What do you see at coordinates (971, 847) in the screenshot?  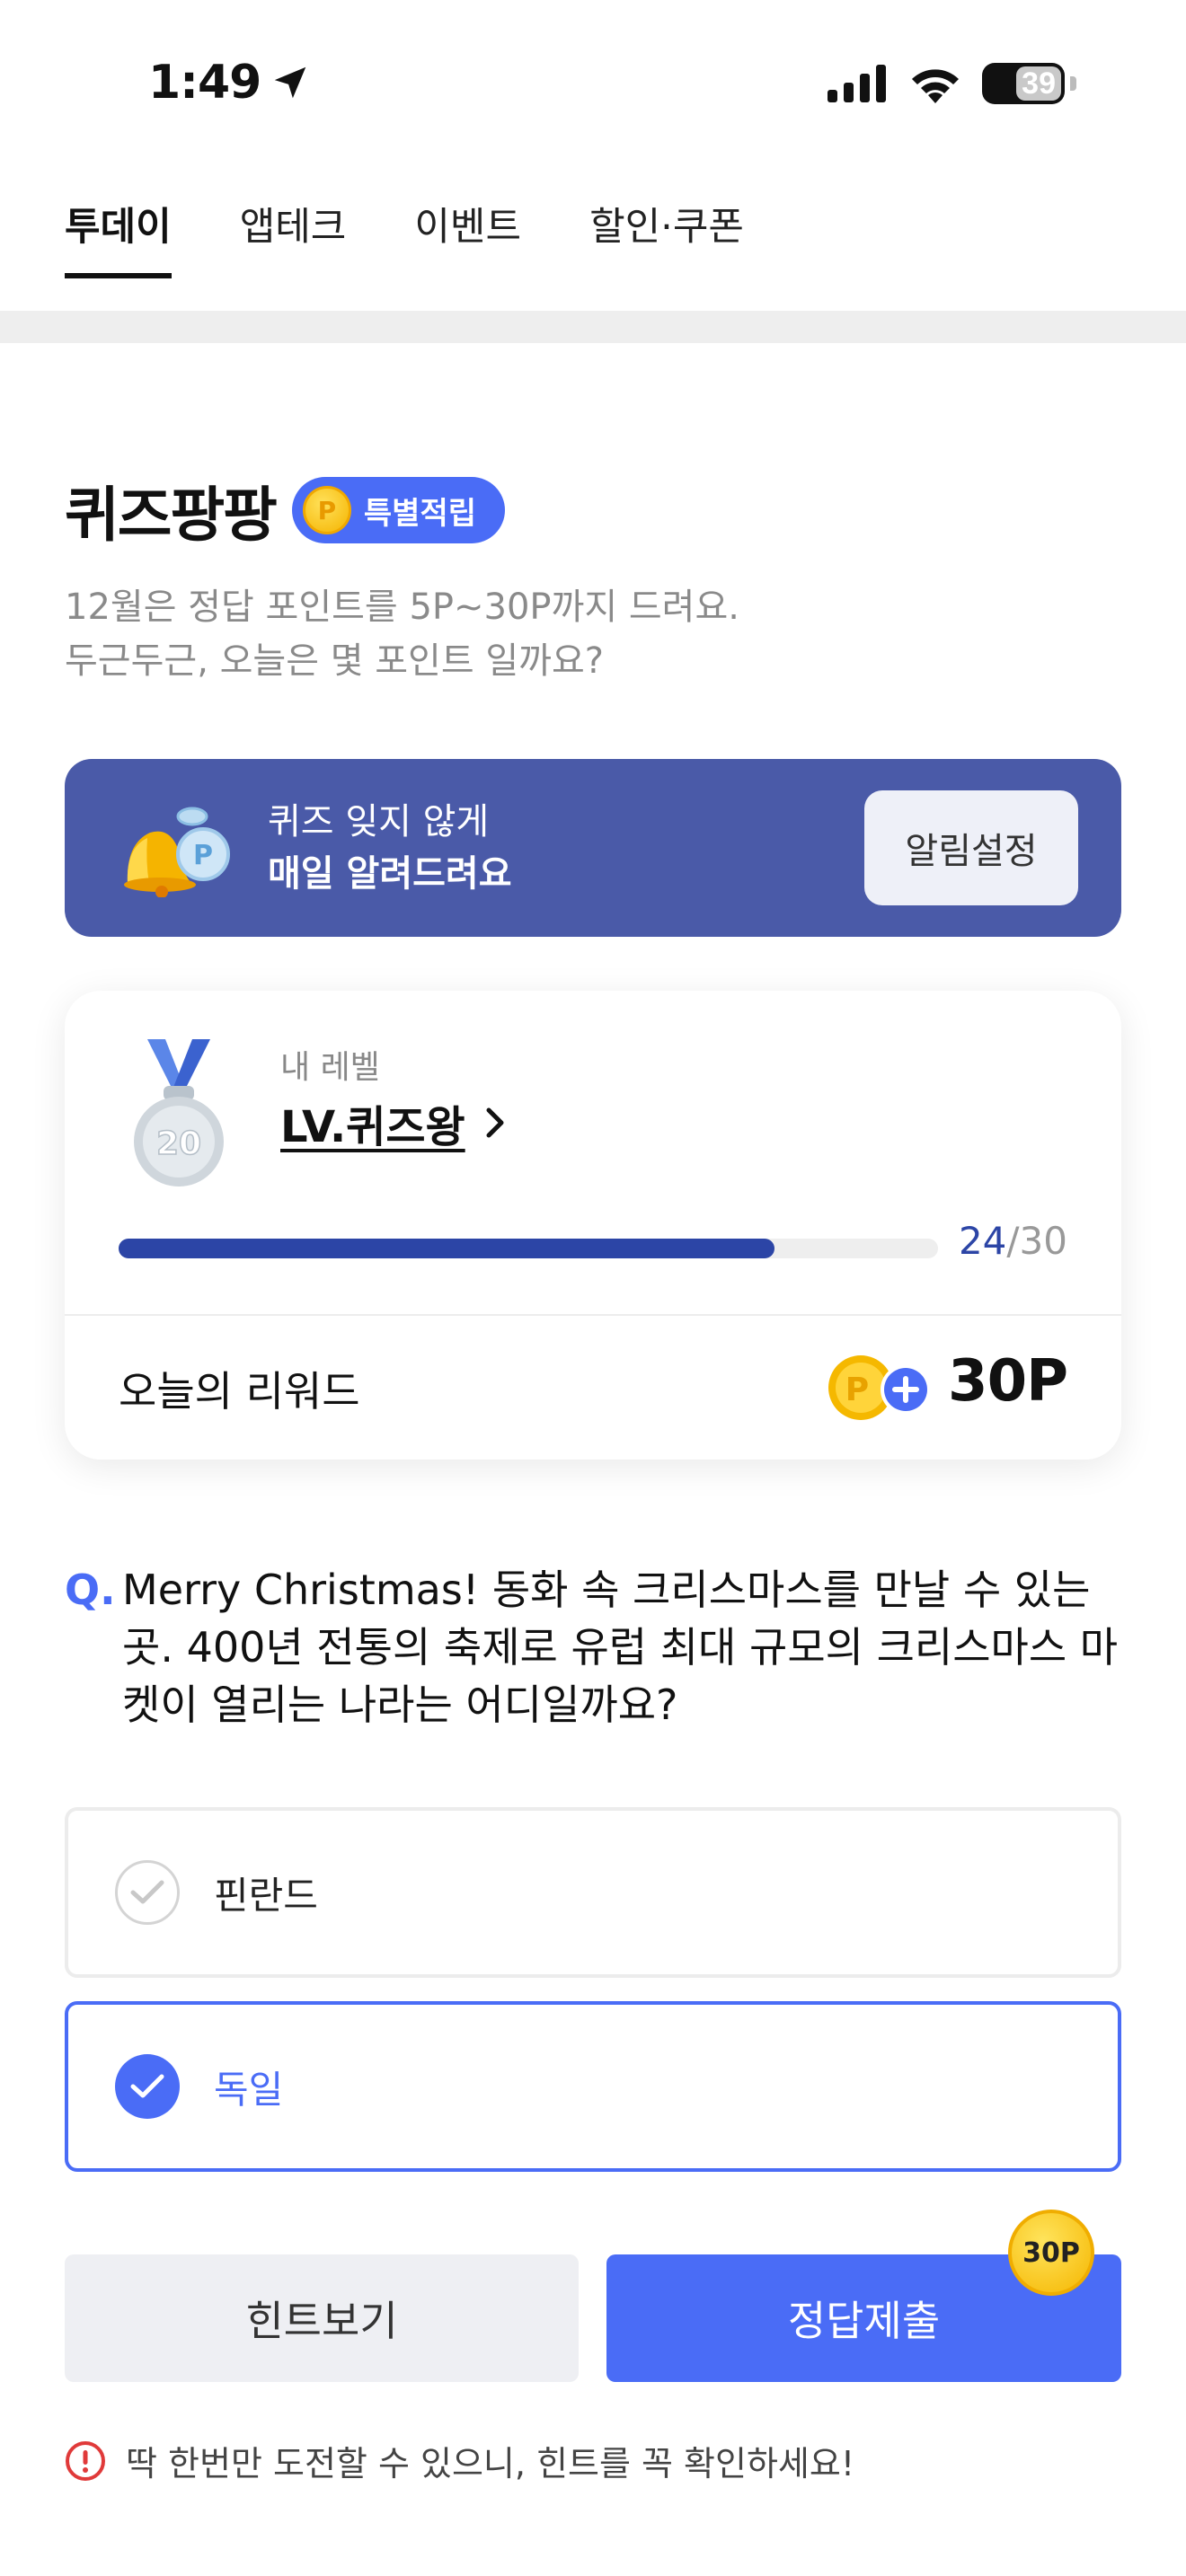 I see `alarm-settings-button: 알림설정` at bounding box center [971, 847].